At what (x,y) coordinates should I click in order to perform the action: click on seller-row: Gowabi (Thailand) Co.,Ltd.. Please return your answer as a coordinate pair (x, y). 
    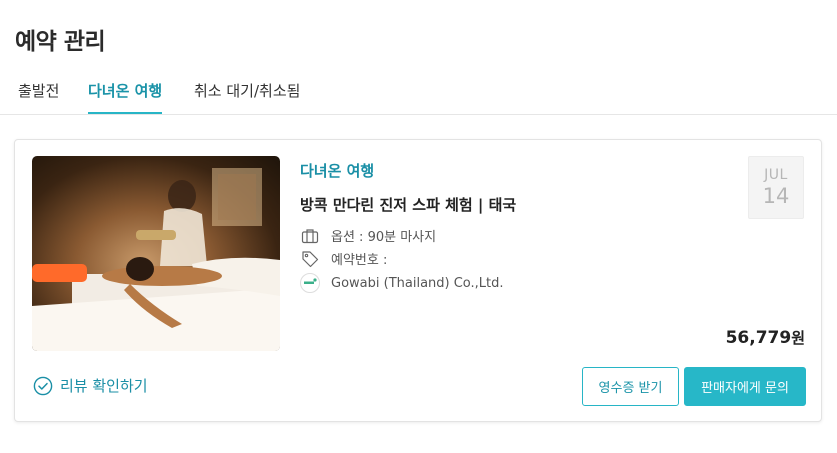
    Looking at the image, I should click on (402, 283).